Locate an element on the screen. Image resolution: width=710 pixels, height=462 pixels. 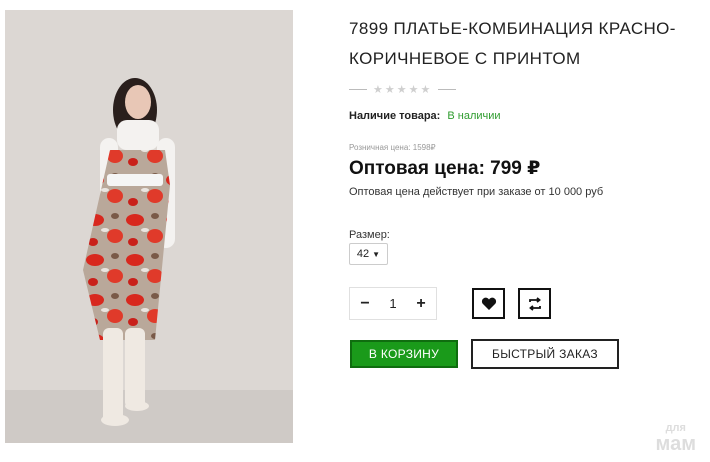
availability-label: Наличие товара: is located at coordinates (395, 116).